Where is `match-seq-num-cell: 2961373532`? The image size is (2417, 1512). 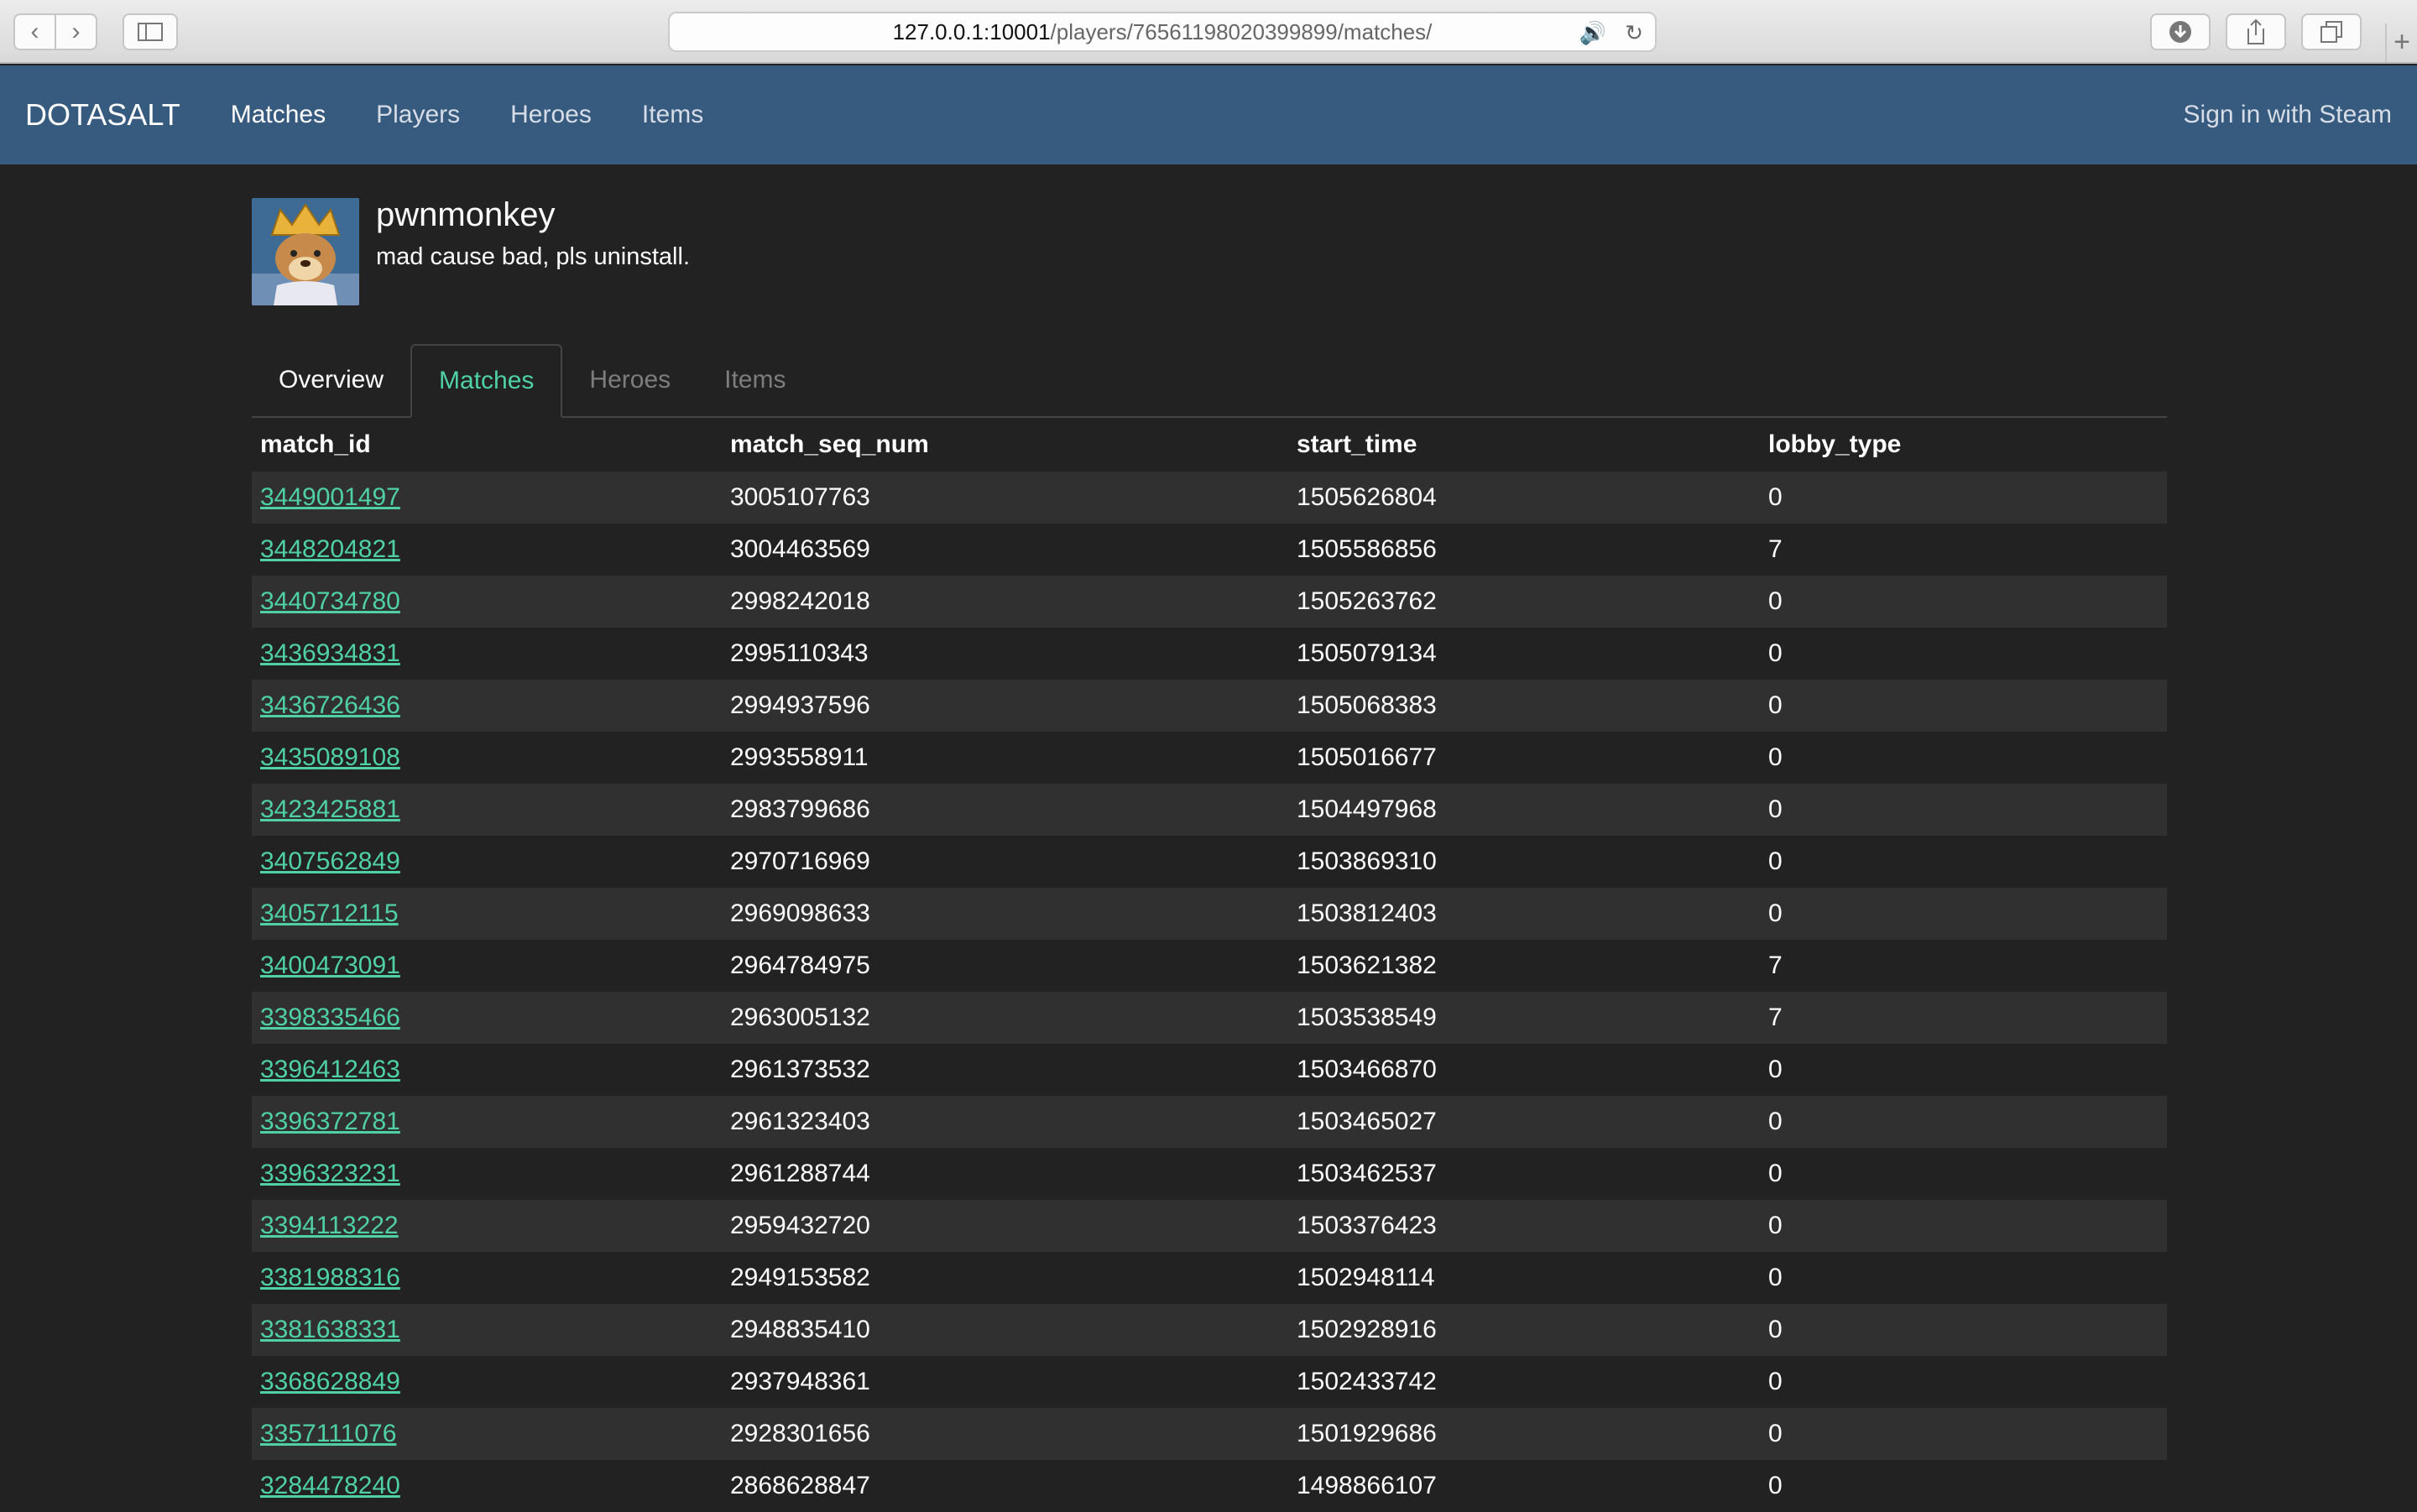
match-seq-num-cell: 2961373532 is located at coordinates (800, 1070).